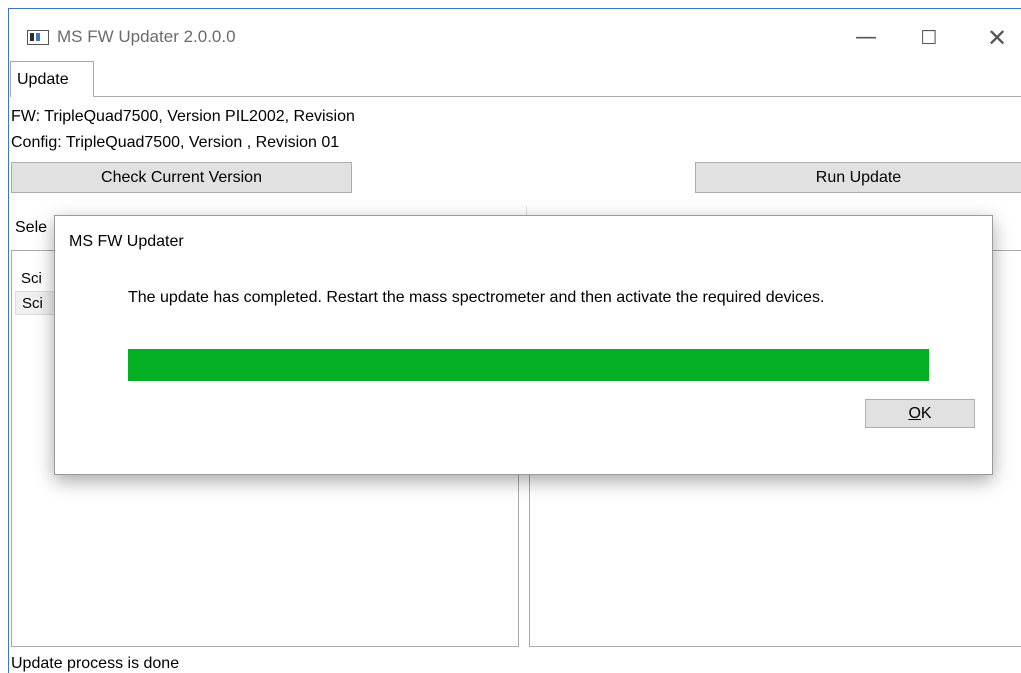  What do you see at coordinates (926, 413) in the screenshot?
I see `ok-button-label-rest: K` at bounding box center [926, 413].